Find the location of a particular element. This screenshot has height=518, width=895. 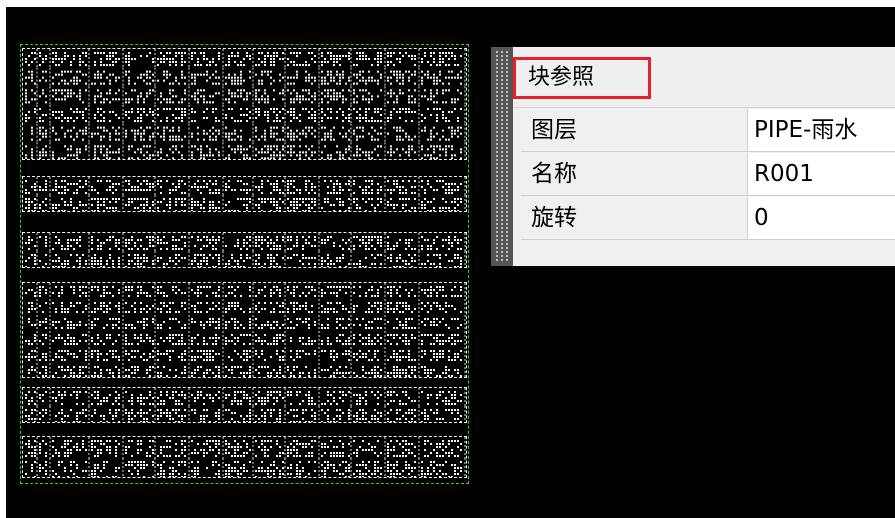

property-row-rotation: 旋转 0 is located at coordinates (708, 218).